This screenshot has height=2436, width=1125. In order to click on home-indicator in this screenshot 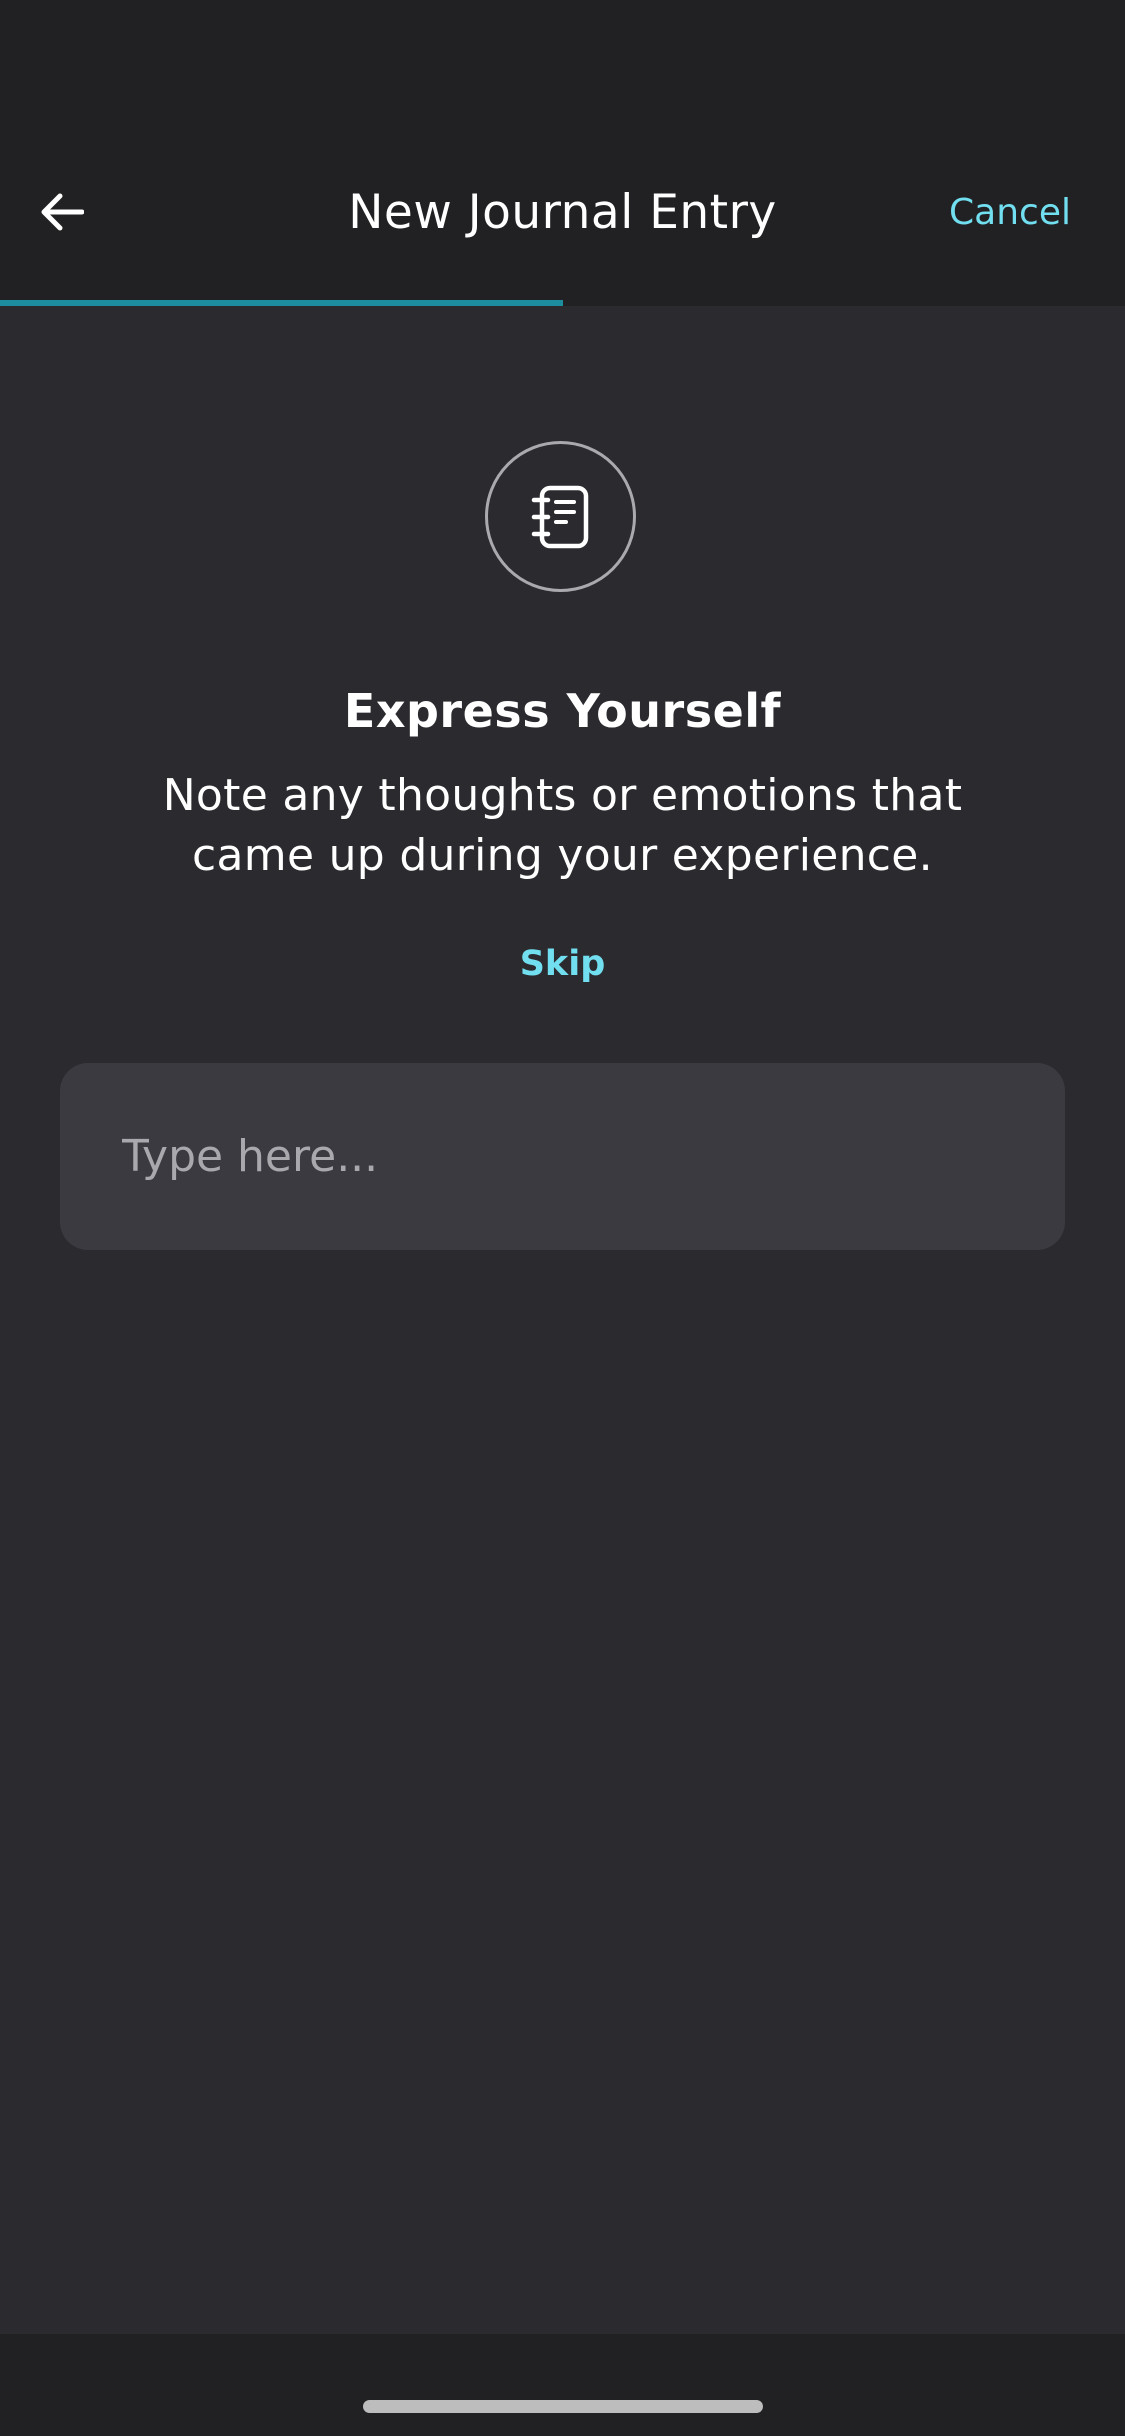, I will do `click(563, 2406)`.